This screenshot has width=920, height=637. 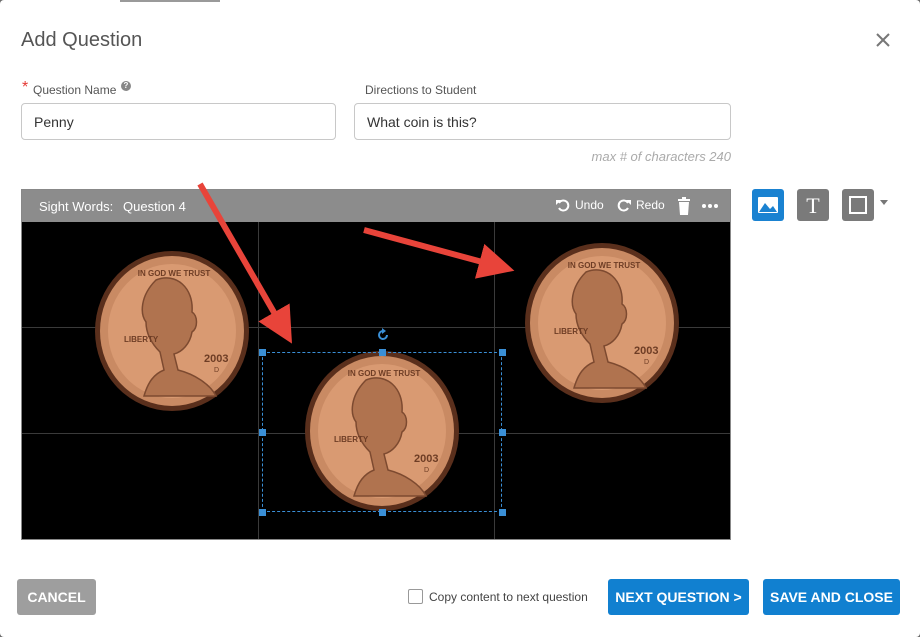 I want to click on image-tool-icon, so click(x=768, y=205).